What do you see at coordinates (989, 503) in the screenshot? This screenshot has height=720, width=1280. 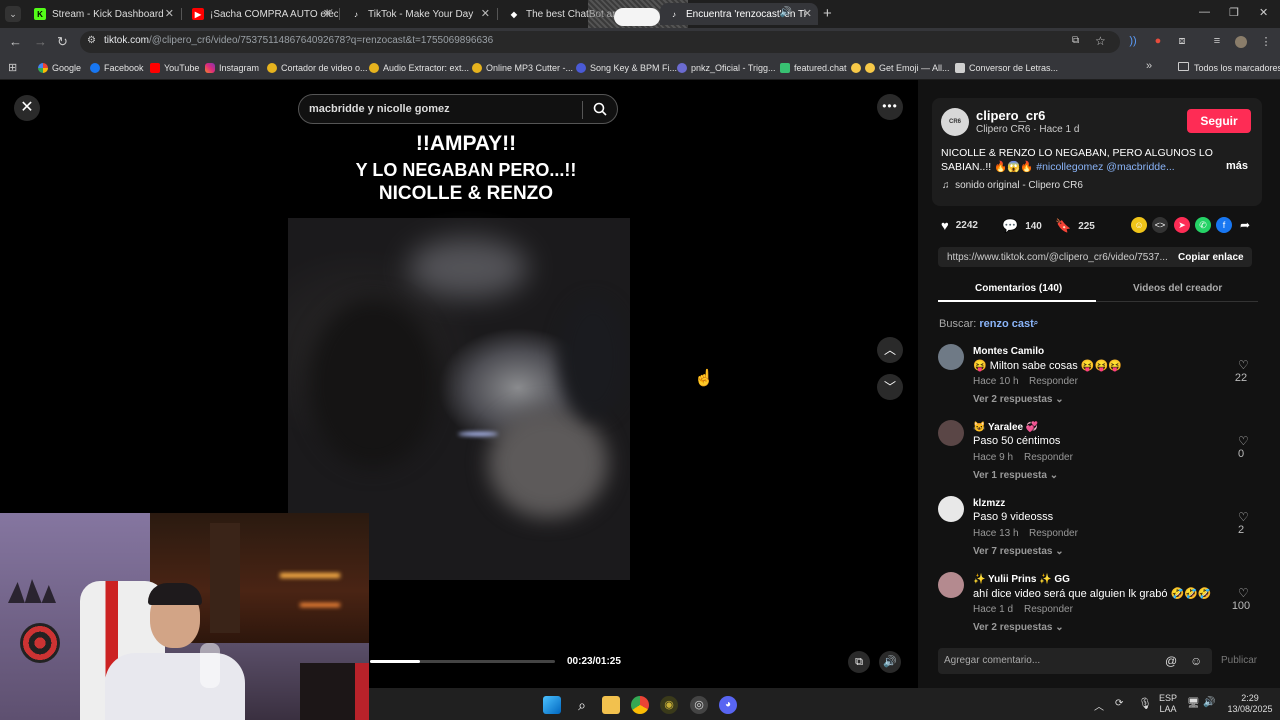 I see `comment-author: klzmzz` at bounding box center [989, 503].